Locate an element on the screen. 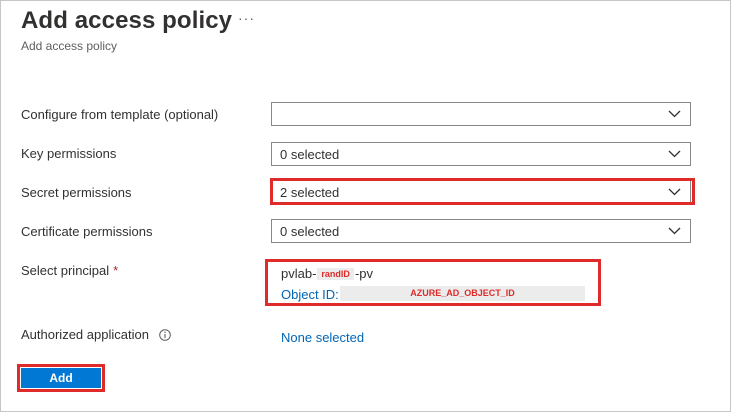 This screenshot has height=412, width=731. authorized-application-link: None selected is located at coordinates (322, 337).